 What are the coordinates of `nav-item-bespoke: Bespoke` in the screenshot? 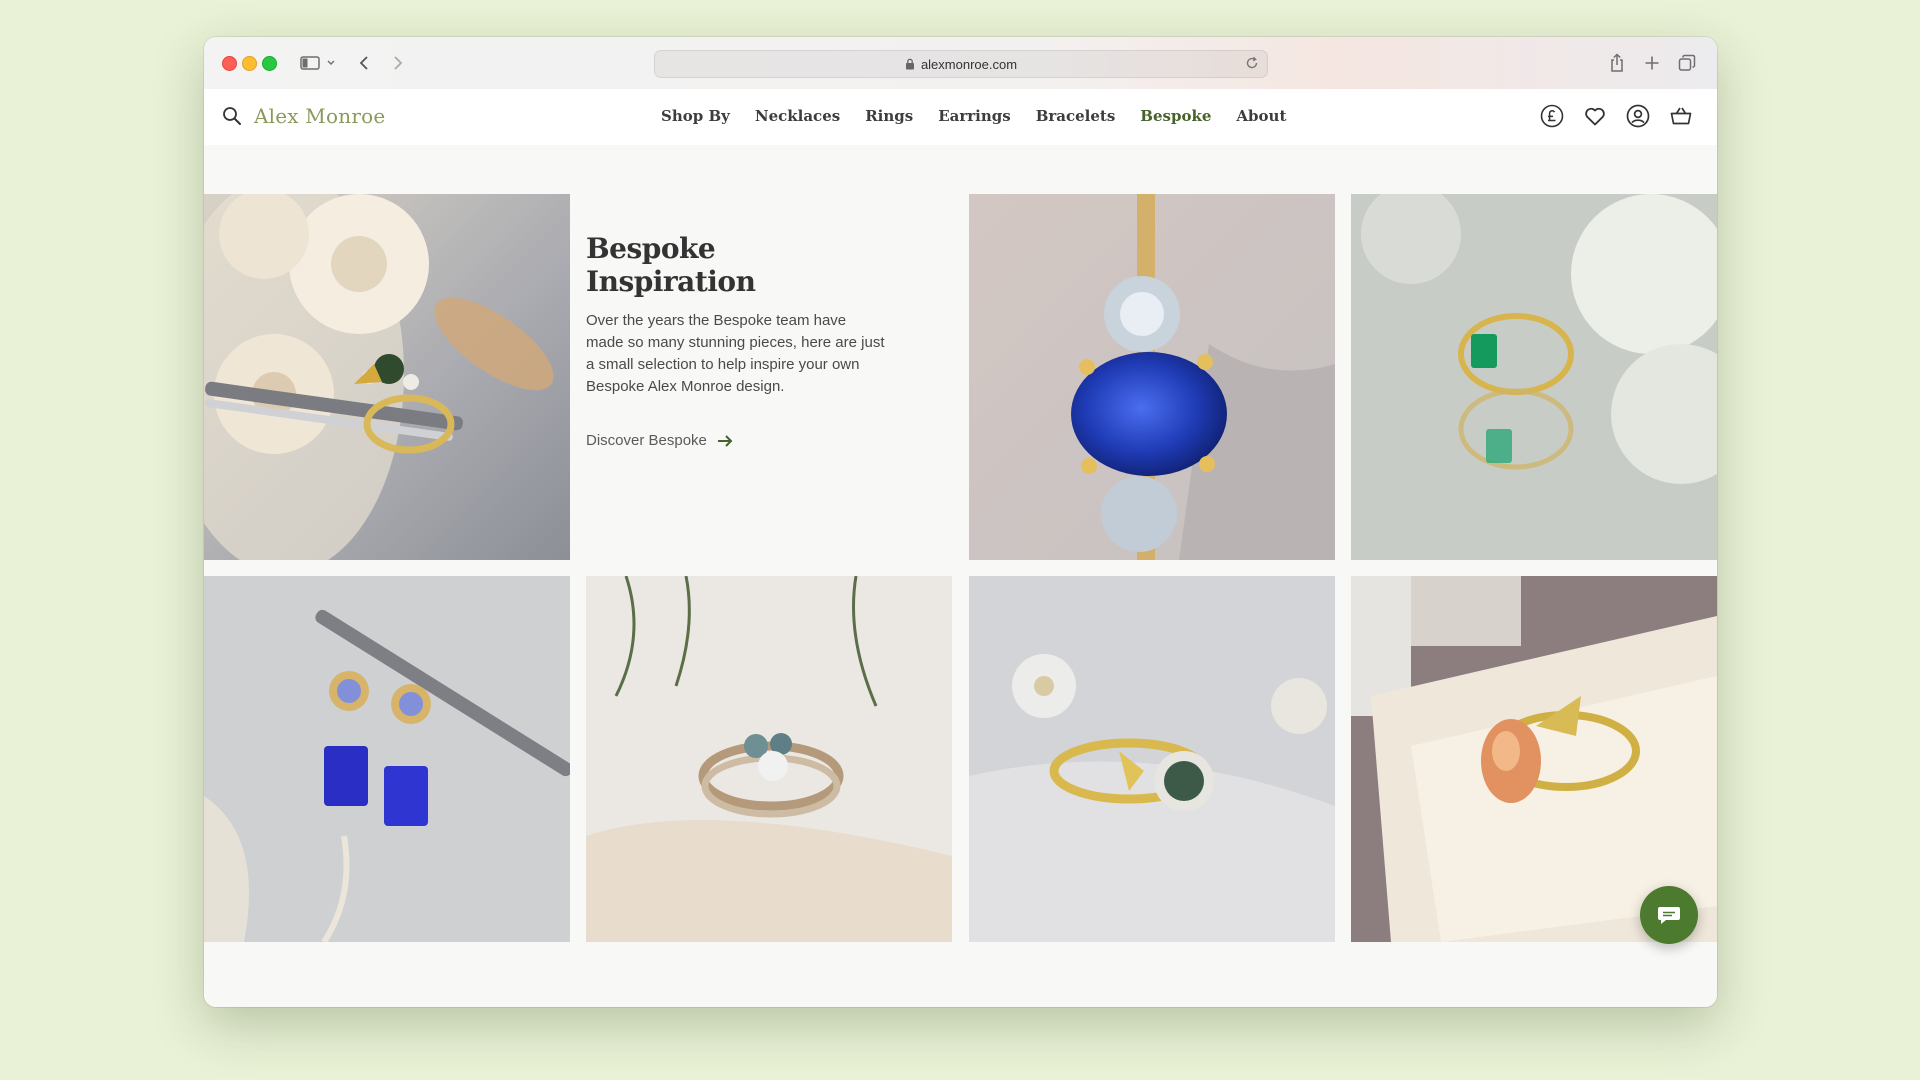 It's located at (1175, 116).